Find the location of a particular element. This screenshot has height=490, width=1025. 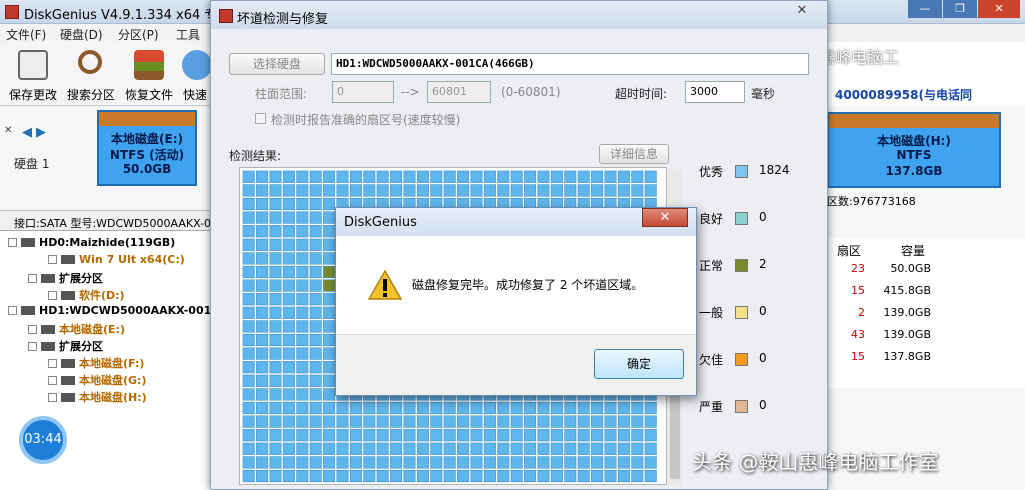

tree-node: 软件(D:) is located at coordinates (86, 295).